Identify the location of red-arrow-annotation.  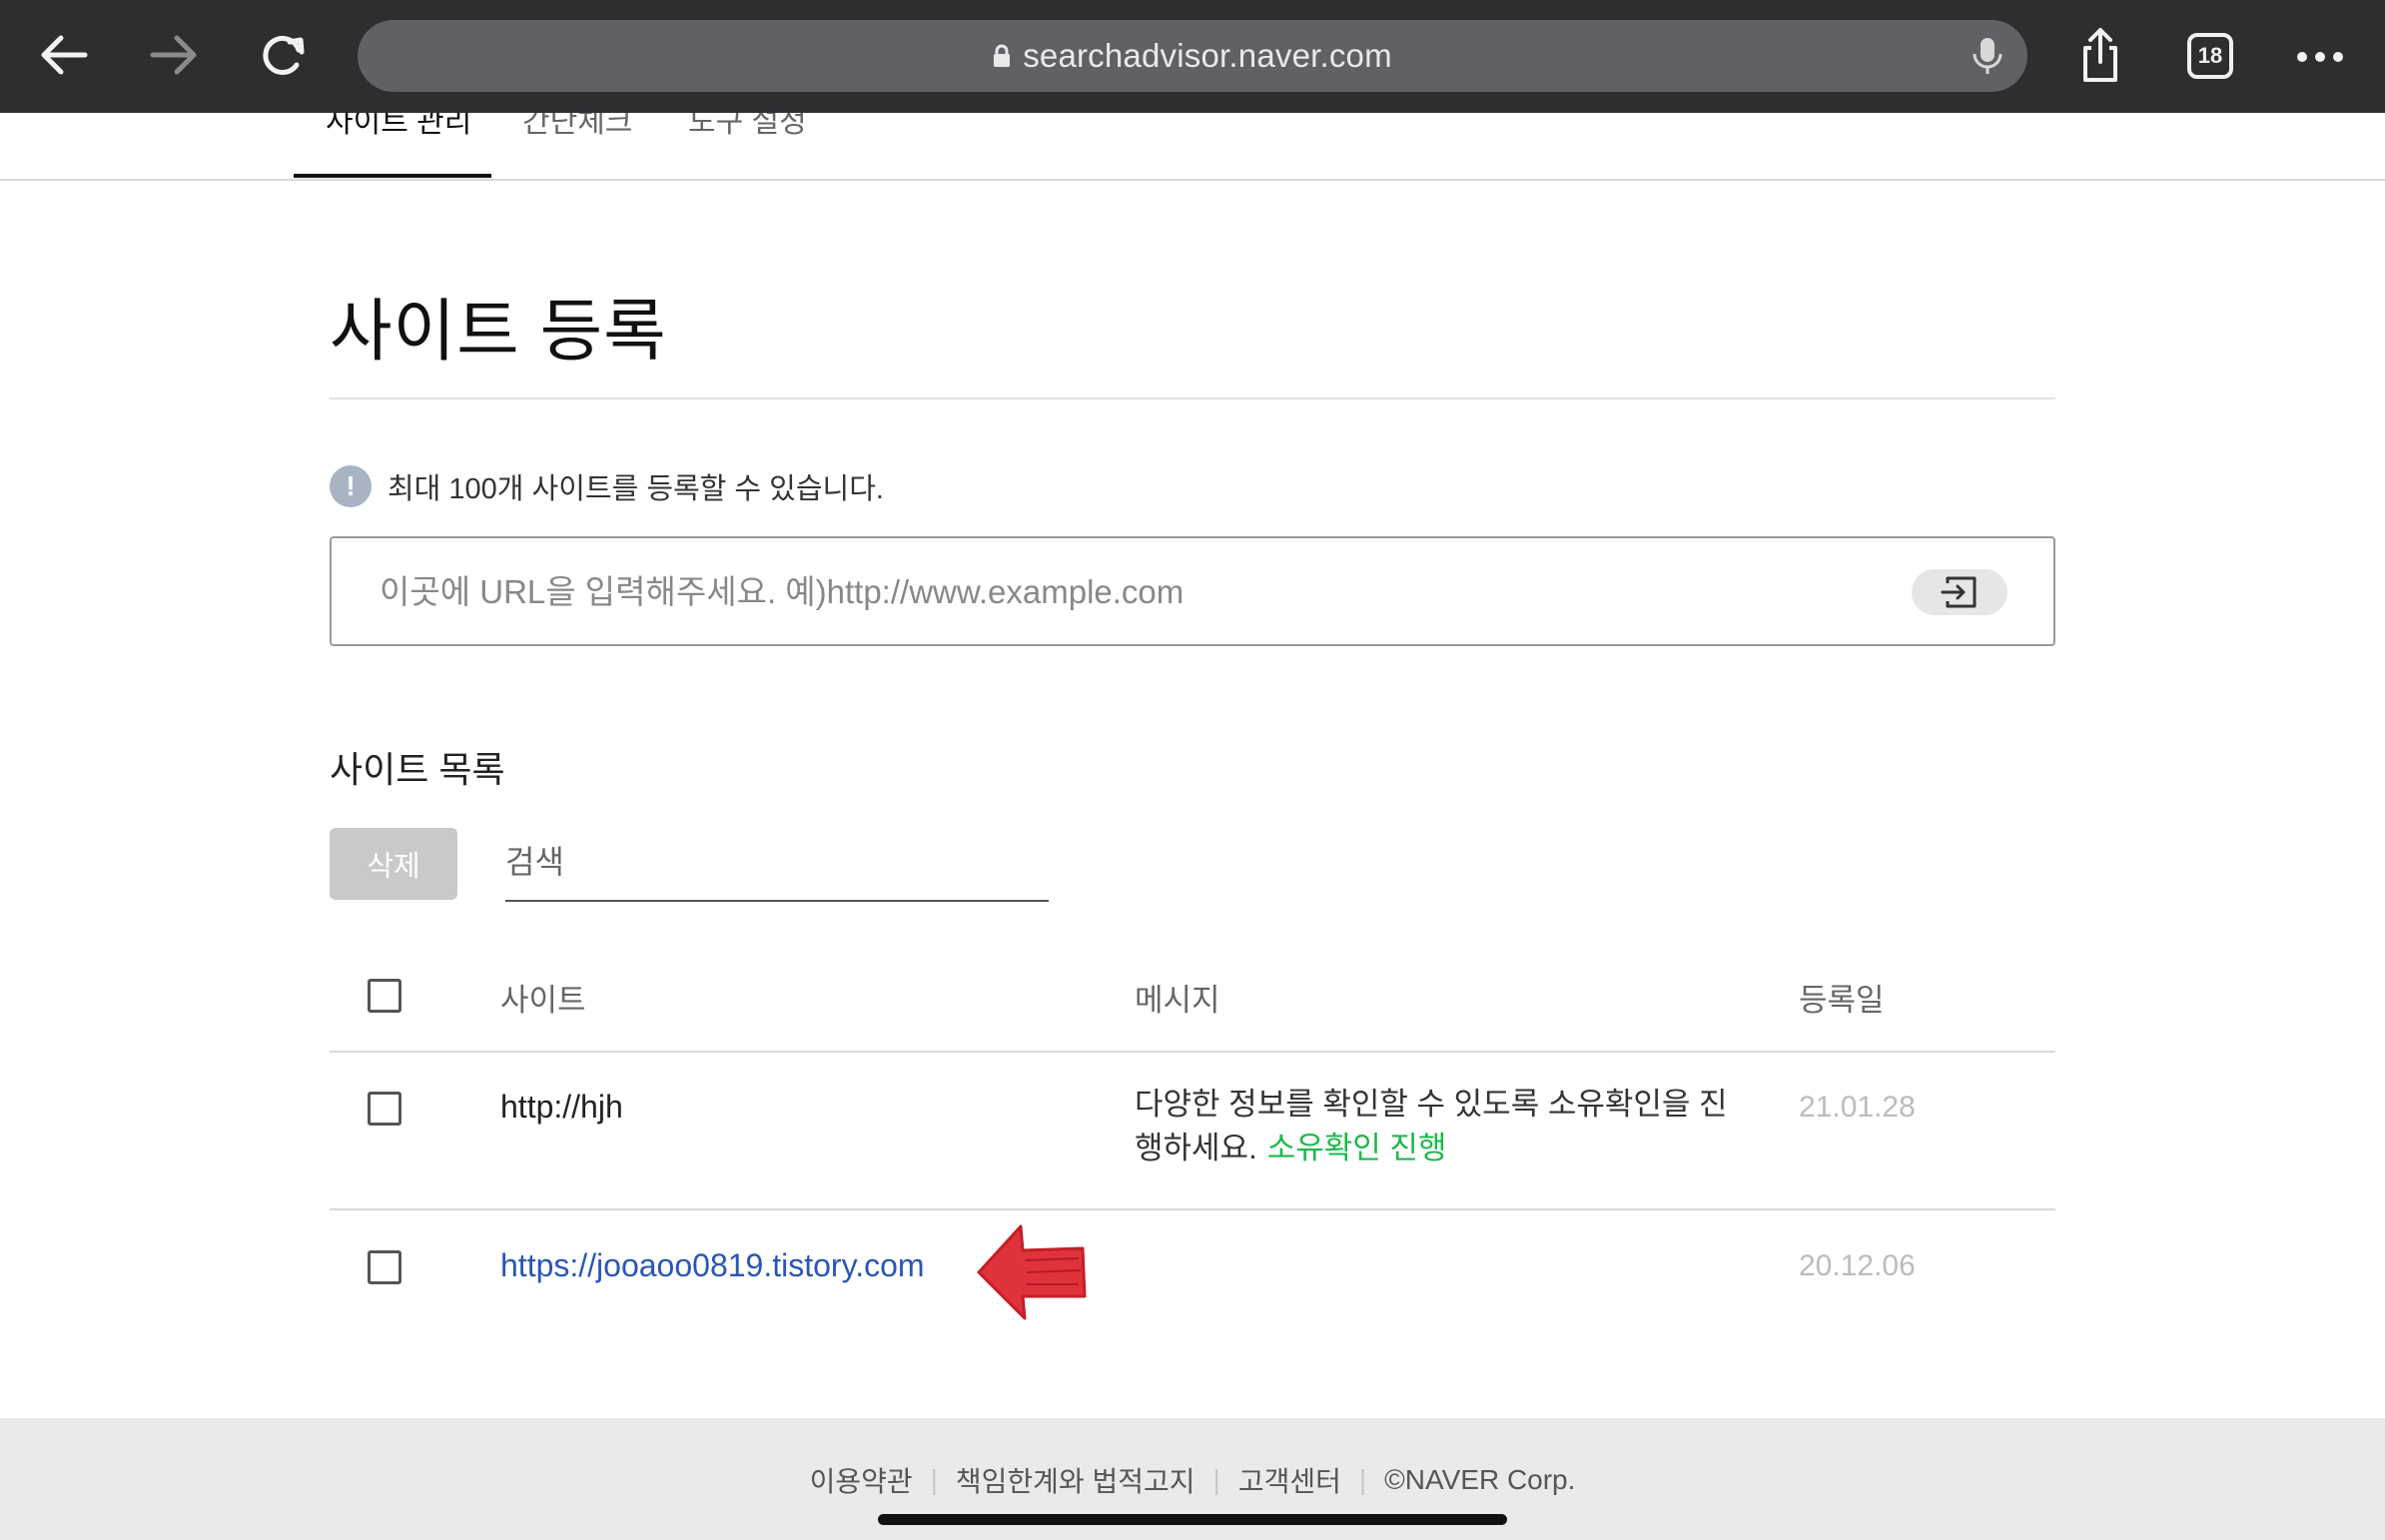
(1032, 1272).